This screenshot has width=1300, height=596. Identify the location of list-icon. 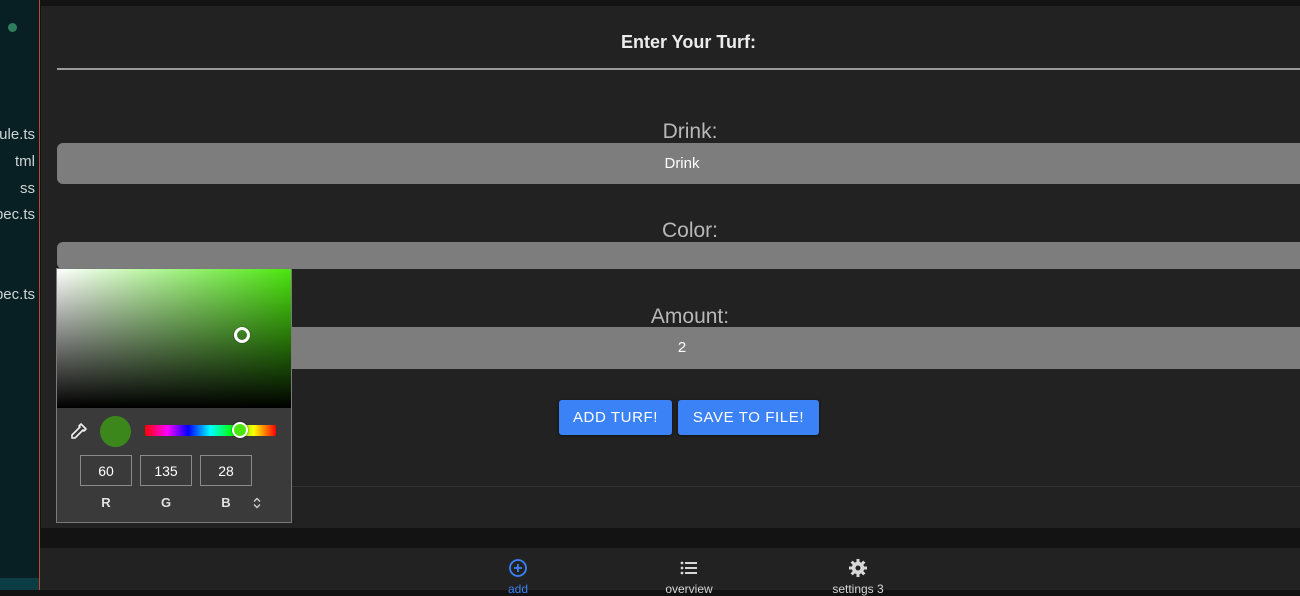
(688, 568).